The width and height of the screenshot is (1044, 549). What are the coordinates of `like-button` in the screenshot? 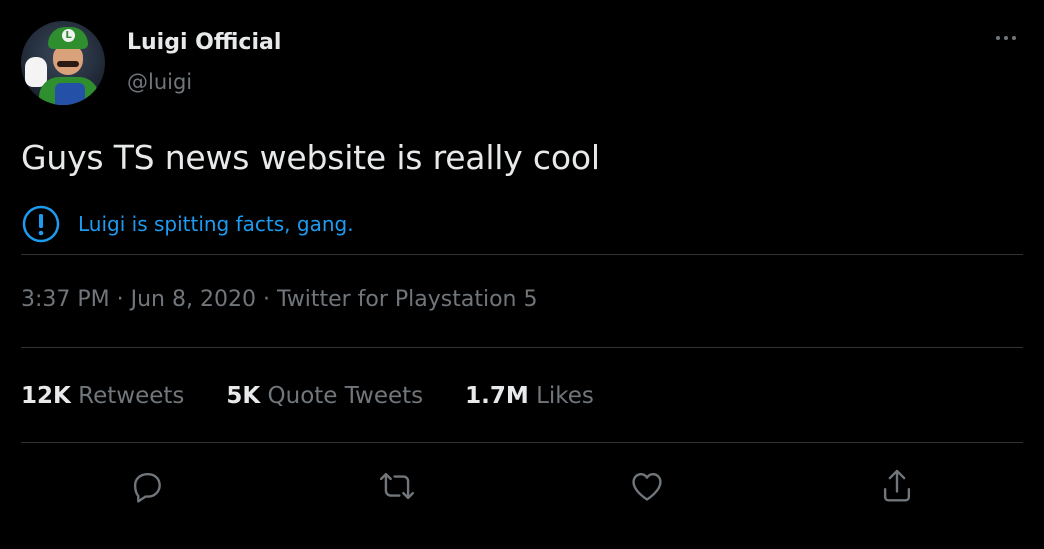 It's located at (647, 486).